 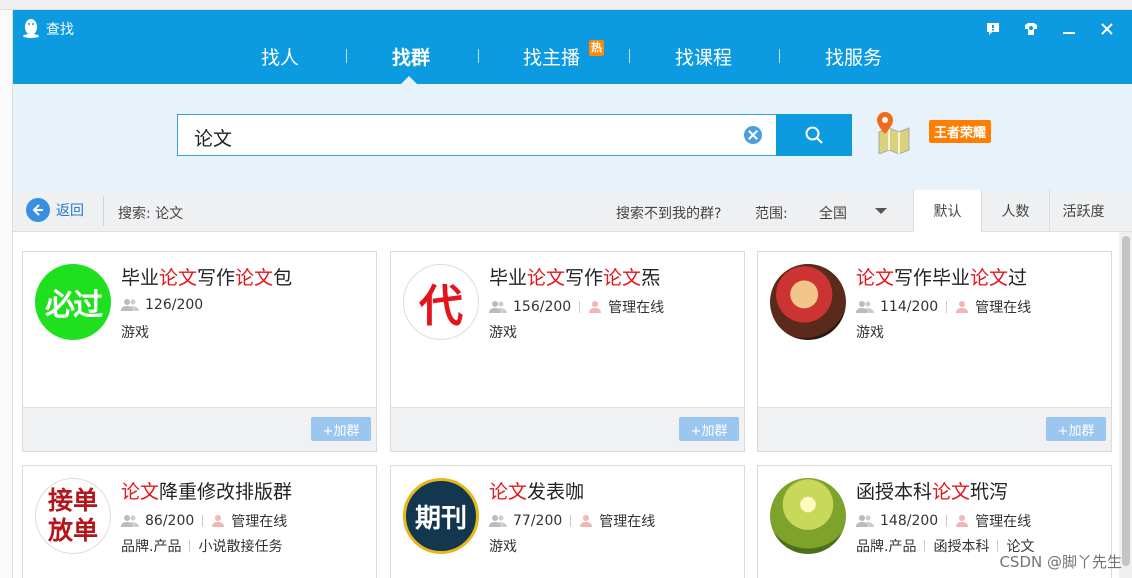 What do you see at coordinates (1015, 211) in the screenshot?
I see `sort-tab-members: 人数` at bounding box center [1015, 211].